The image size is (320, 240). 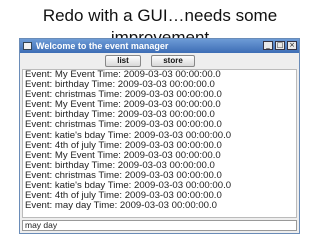 I want to click on toolbar: list store, so click(x=159, y=62).